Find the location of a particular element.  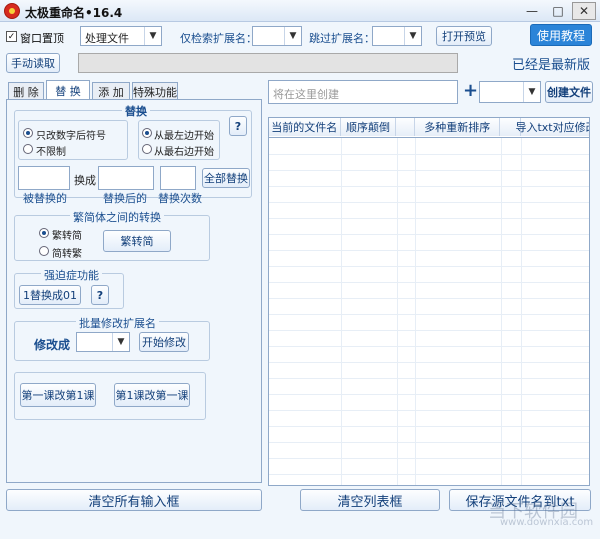

clear-list-button: 清空列表框 is located at coordinates (370, 500).